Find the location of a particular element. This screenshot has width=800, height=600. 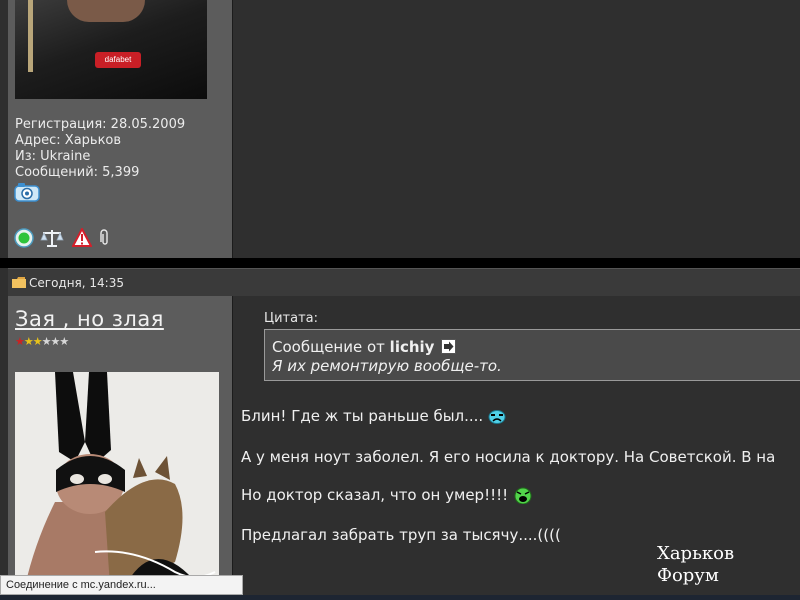

avatar-logo: dafabet is located at coordinates (118, 60).